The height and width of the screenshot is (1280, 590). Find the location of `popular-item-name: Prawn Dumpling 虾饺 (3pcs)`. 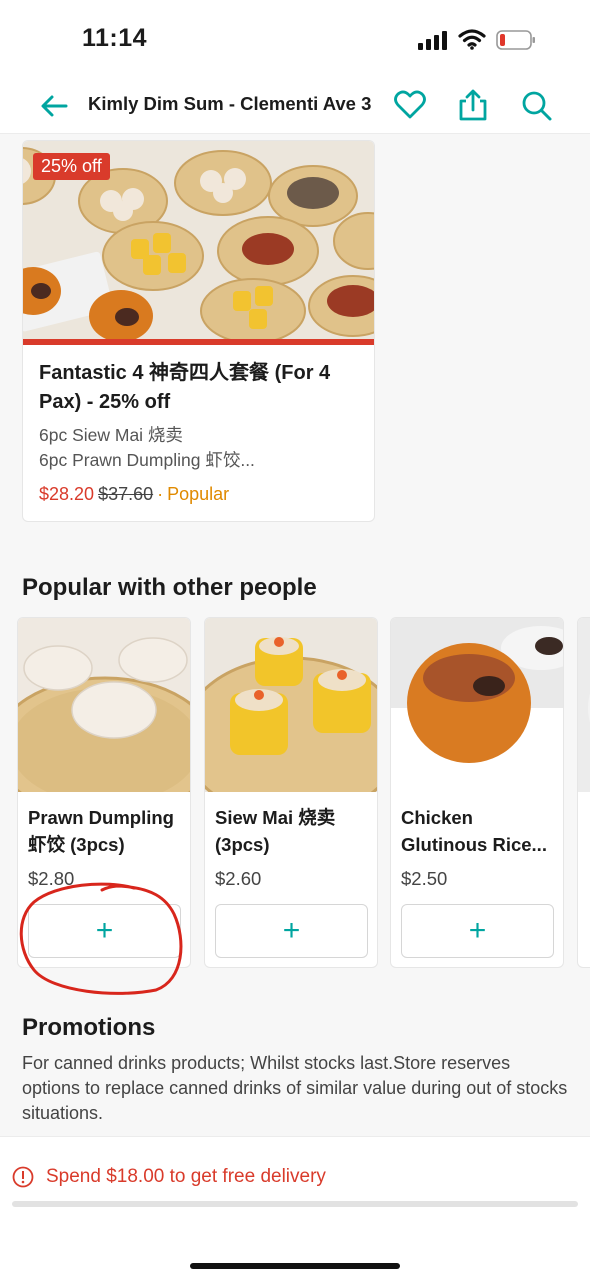

popular-item-name: Prawn Dumpling 虾饺 (3pcs) is located at coordinates (101, 831).